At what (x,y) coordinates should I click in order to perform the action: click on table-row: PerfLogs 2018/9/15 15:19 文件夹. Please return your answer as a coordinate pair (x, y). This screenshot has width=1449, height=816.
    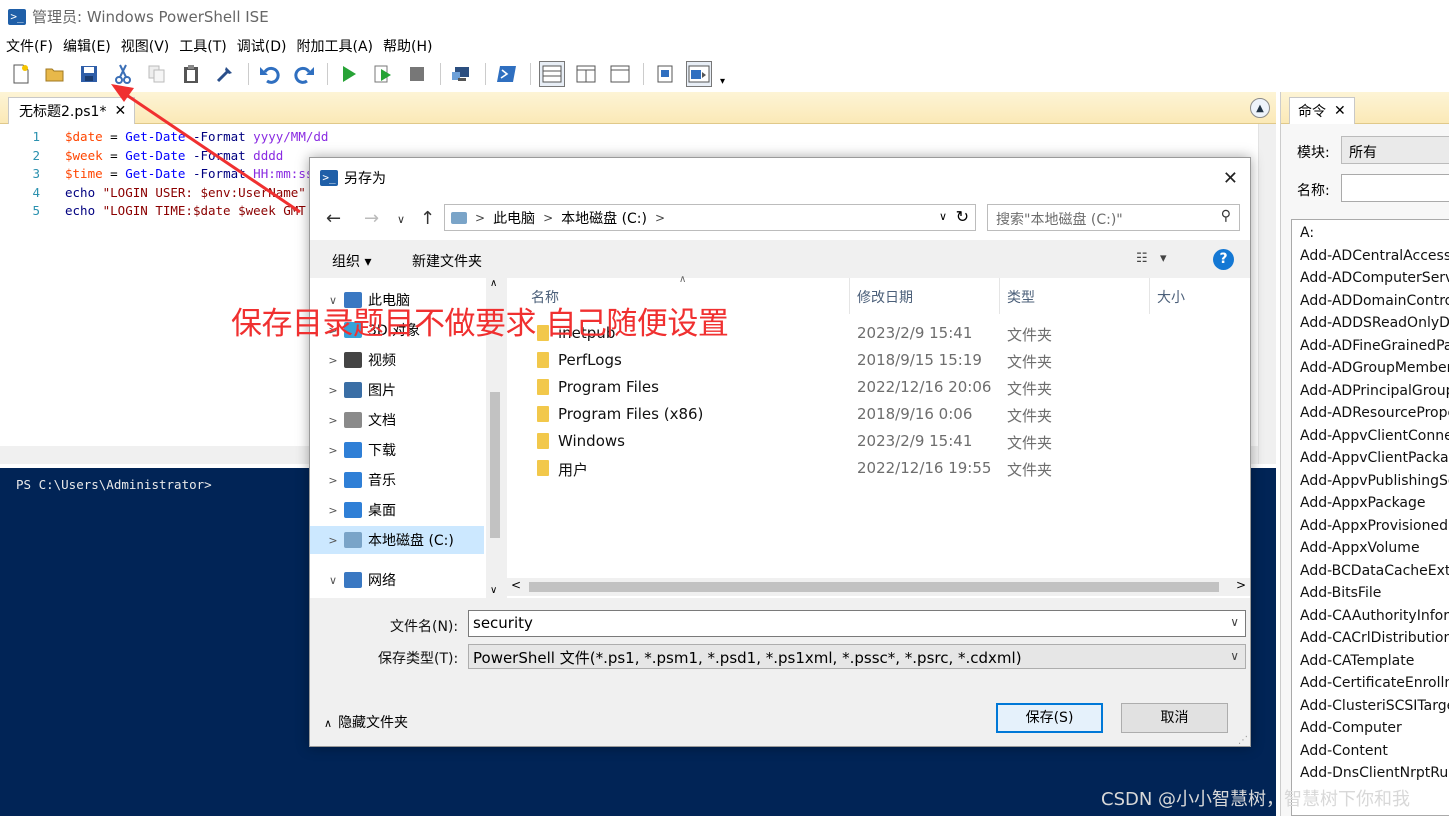
    Looking at the image, I should click on (877, 362).